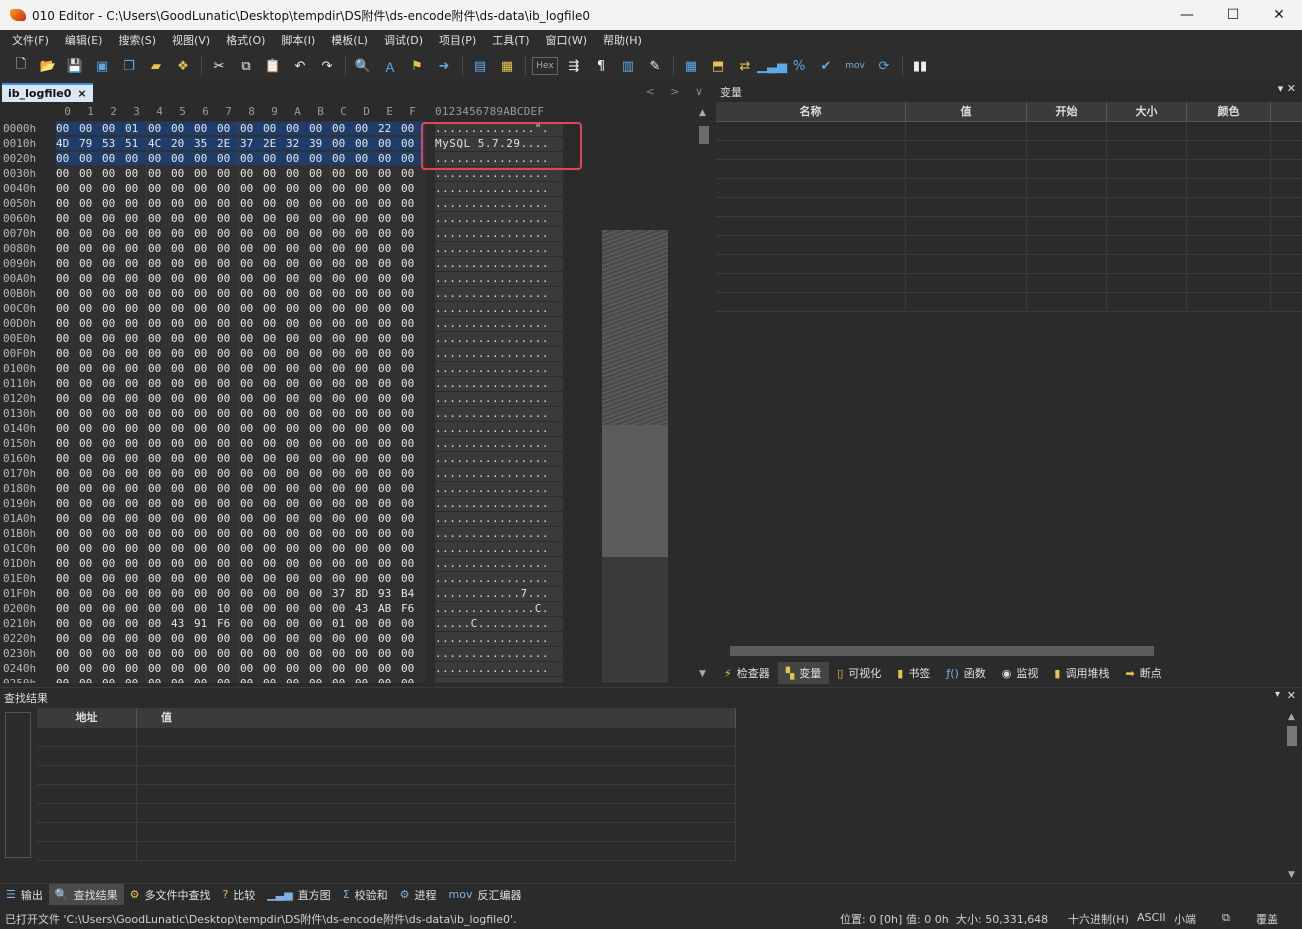  Describe the element at coordinates (920, 66) in the screenshot. I see `pause-icon: ▮▮` at that location.